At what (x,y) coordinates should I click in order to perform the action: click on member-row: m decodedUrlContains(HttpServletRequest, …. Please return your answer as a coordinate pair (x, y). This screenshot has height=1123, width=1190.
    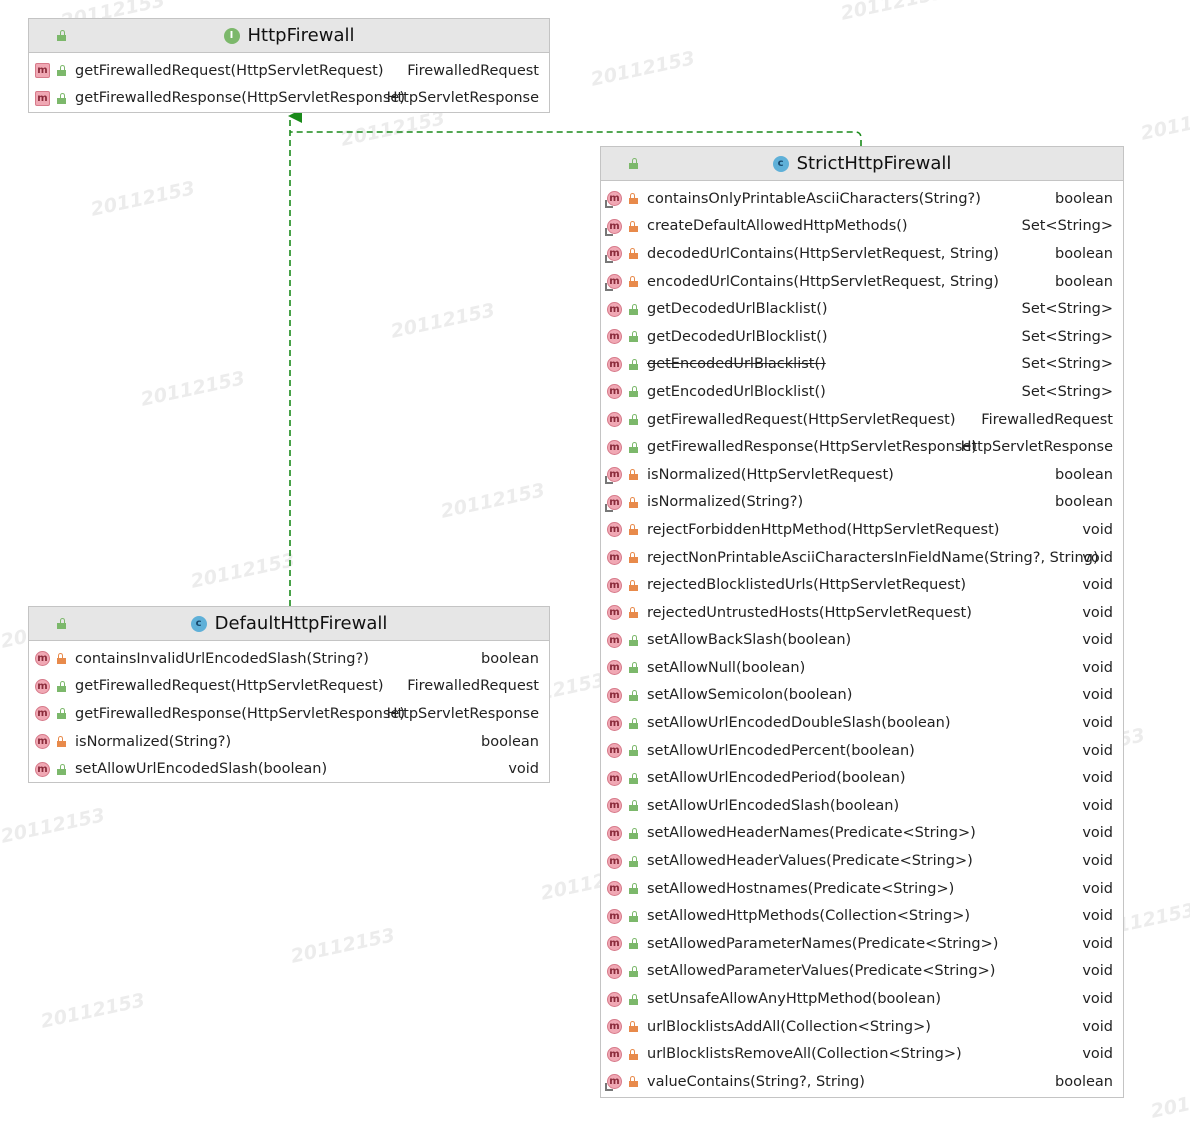
    Looking at the image, I should click on (862, 254).